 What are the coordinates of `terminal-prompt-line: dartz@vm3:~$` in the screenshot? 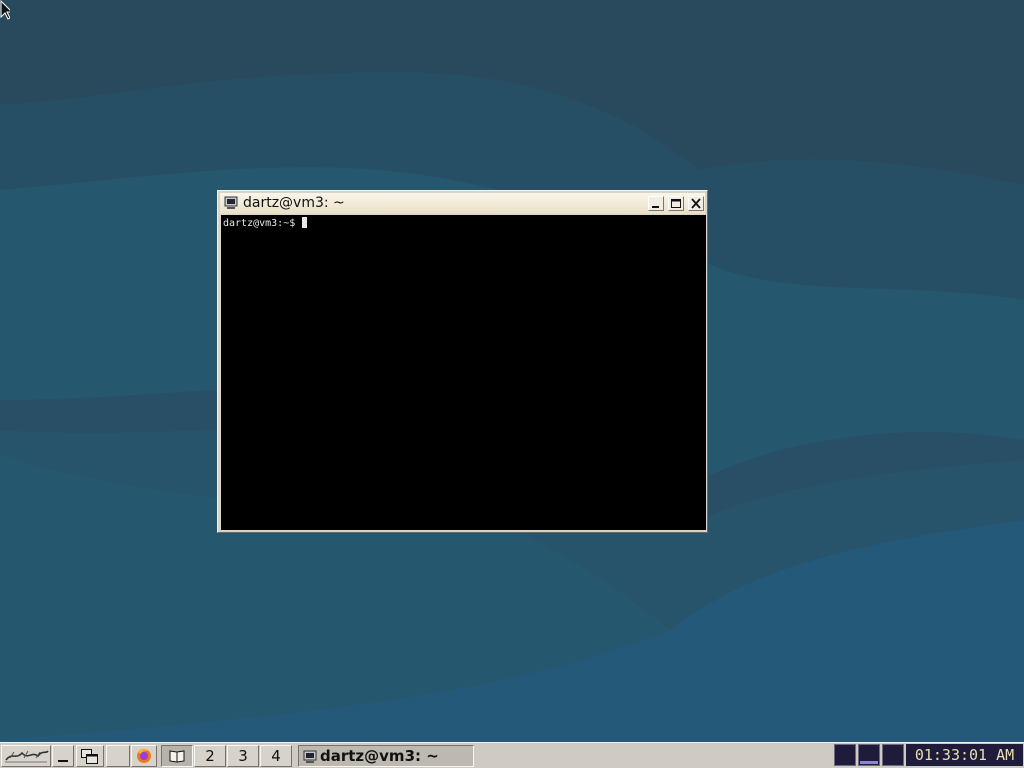 It's located at (265, 223).